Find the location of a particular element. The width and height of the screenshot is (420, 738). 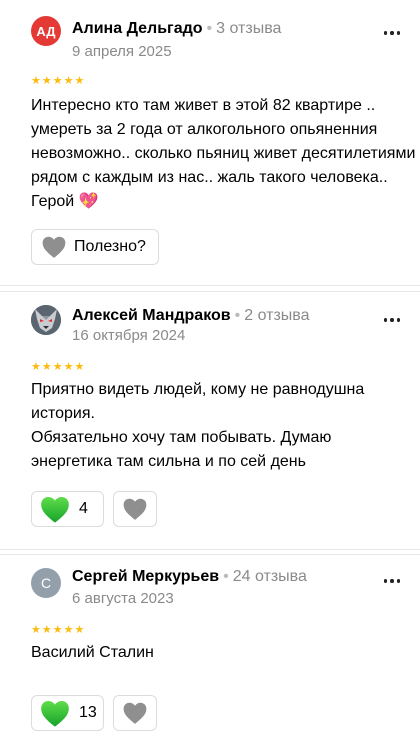

avatar is located at coordinates (46, 320).